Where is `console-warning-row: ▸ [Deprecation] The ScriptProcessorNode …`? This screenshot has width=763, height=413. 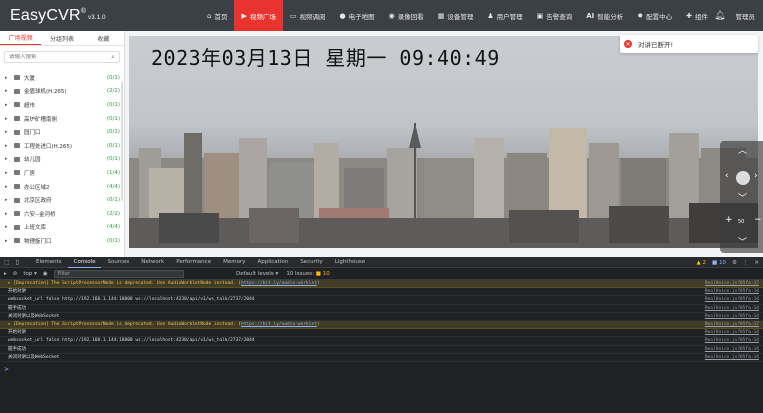
console-warning-row: ▸ [Deprecation] The ScriptProcessorNode … is located at coordinates (381, 284).